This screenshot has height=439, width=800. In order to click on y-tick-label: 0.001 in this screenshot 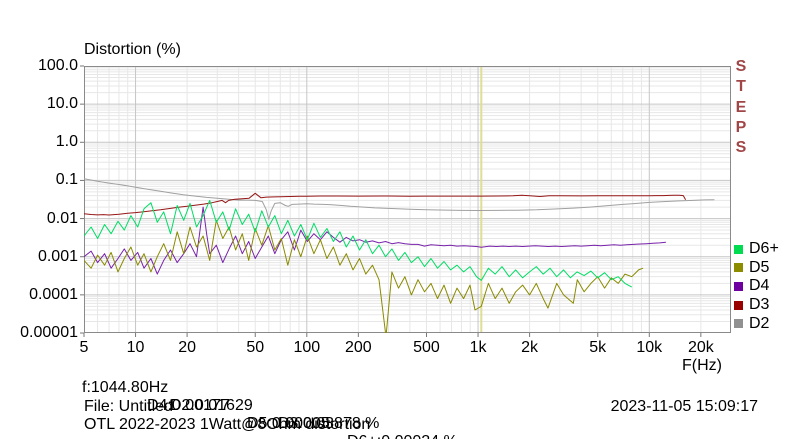, I will do `click(57, 256)`.